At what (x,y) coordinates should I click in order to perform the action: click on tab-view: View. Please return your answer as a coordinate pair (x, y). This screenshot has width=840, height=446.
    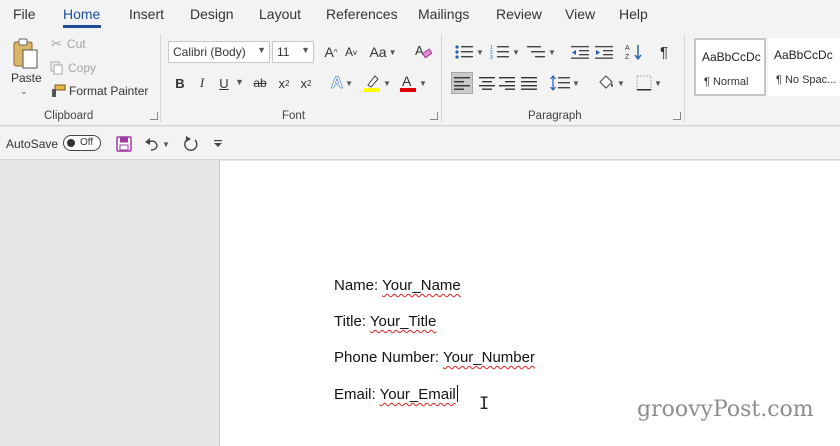
    Looking at the image, I should click on (580, 14).